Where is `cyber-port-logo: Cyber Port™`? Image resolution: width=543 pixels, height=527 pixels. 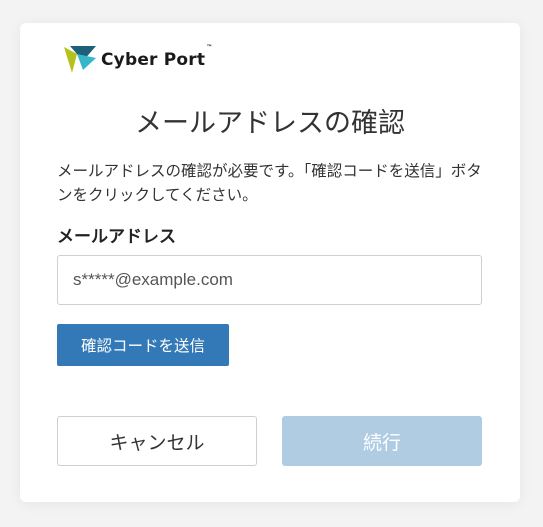 cyber-port-logo: Cyber Port™ is located at coordinates (138, 59).